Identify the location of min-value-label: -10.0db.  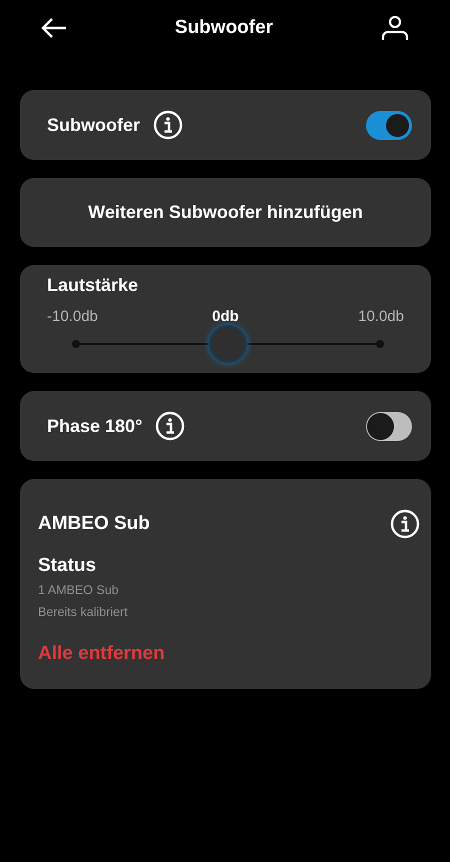
(73, 316).